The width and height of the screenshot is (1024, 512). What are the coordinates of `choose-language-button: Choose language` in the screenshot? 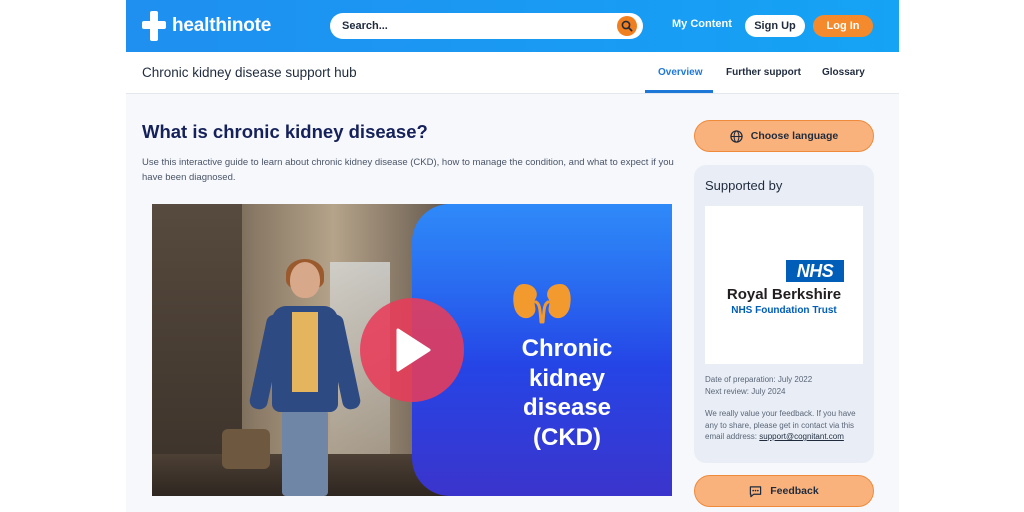 It's located at (784, 136).